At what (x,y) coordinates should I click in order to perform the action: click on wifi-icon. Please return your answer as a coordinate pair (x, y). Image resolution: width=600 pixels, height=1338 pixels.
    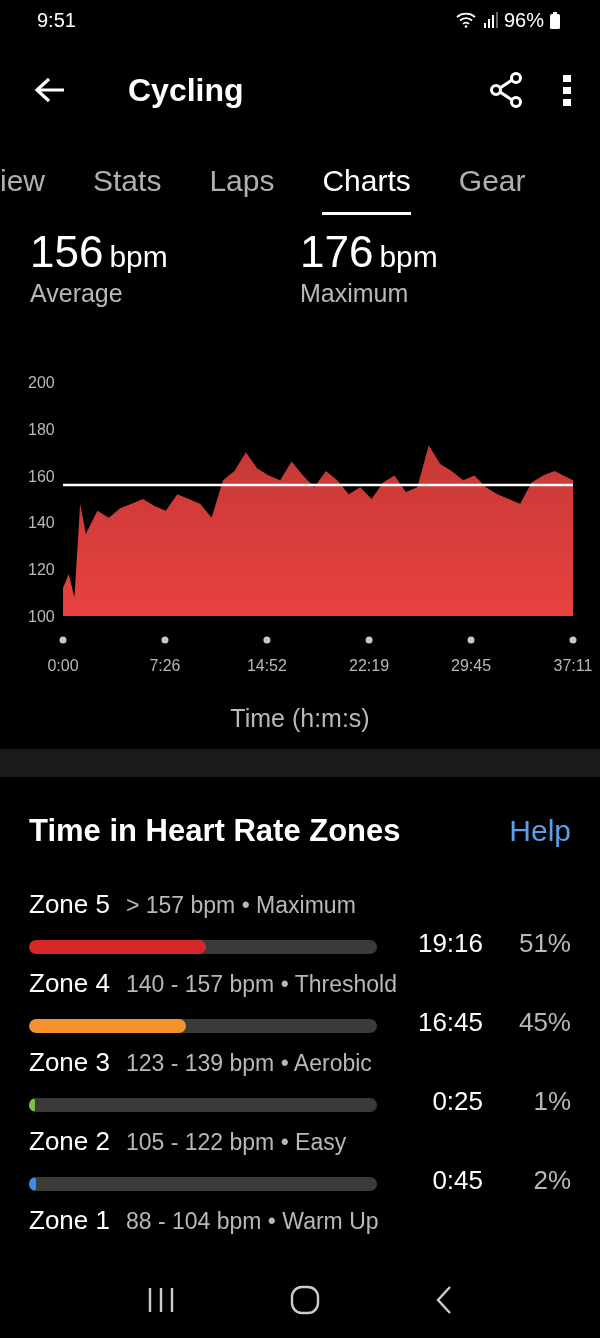
    Looking at the image, I should click on (466, 20).